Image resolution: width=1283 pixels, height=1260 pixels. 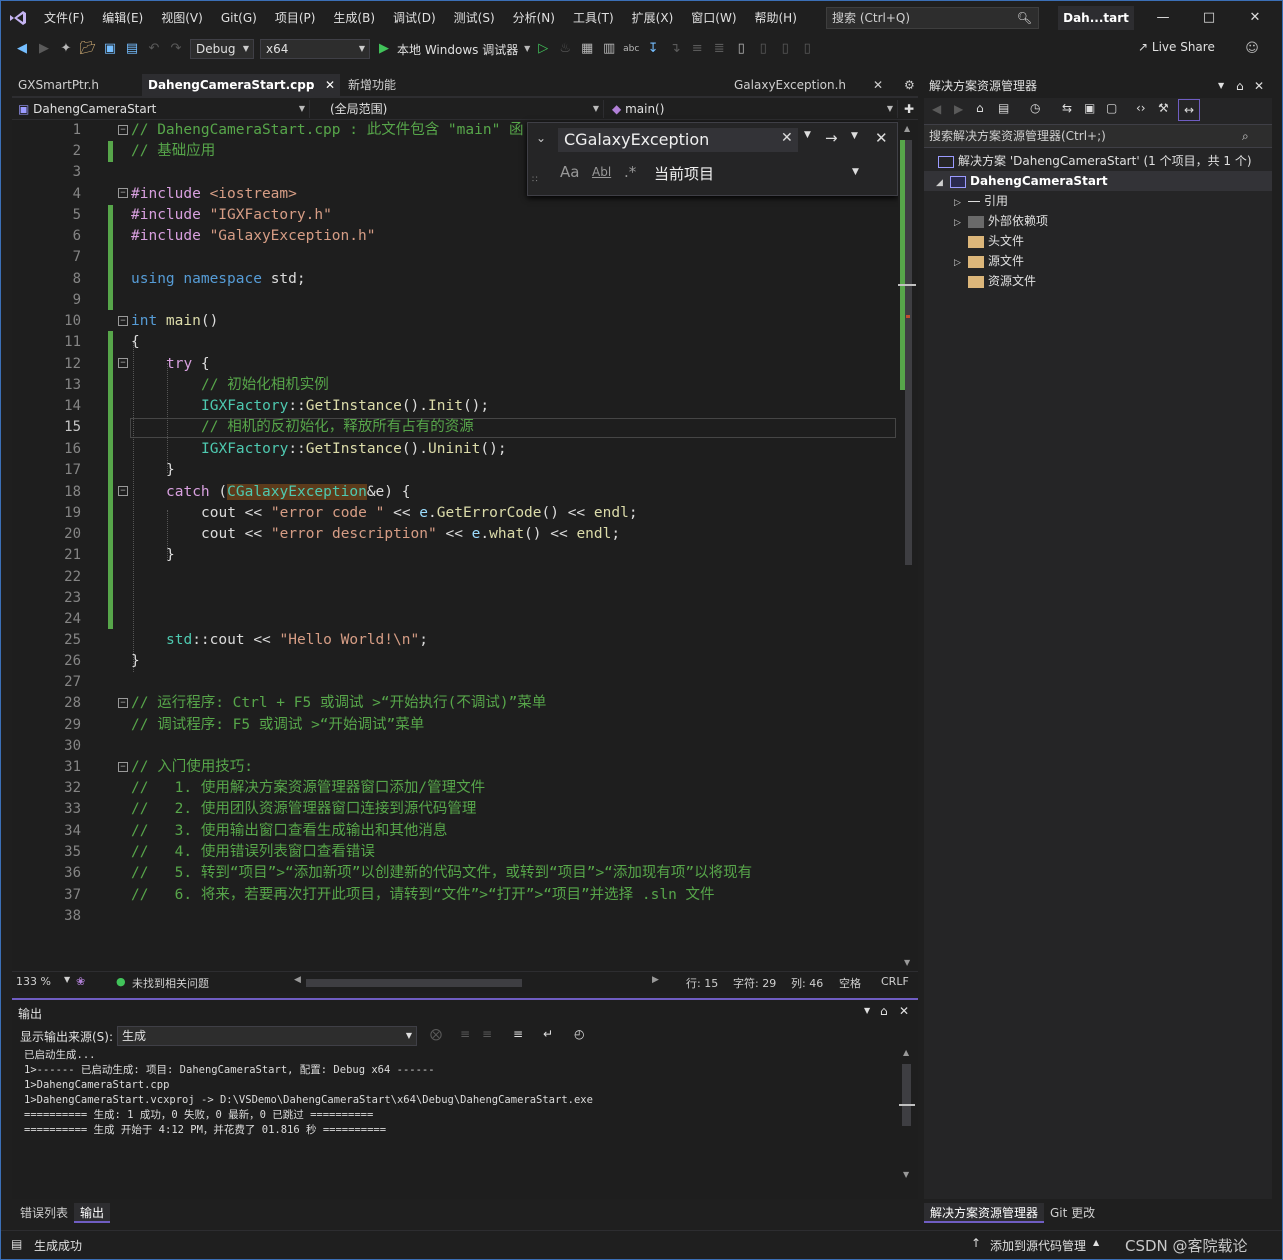 I want to click on solution-title-badge: Dah...tart, so click(x=1096, y=18).